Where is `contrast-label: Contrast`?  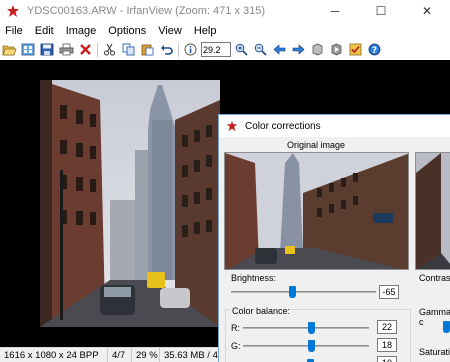 contrast-label: Contrast is located at coordinates (434, 278).